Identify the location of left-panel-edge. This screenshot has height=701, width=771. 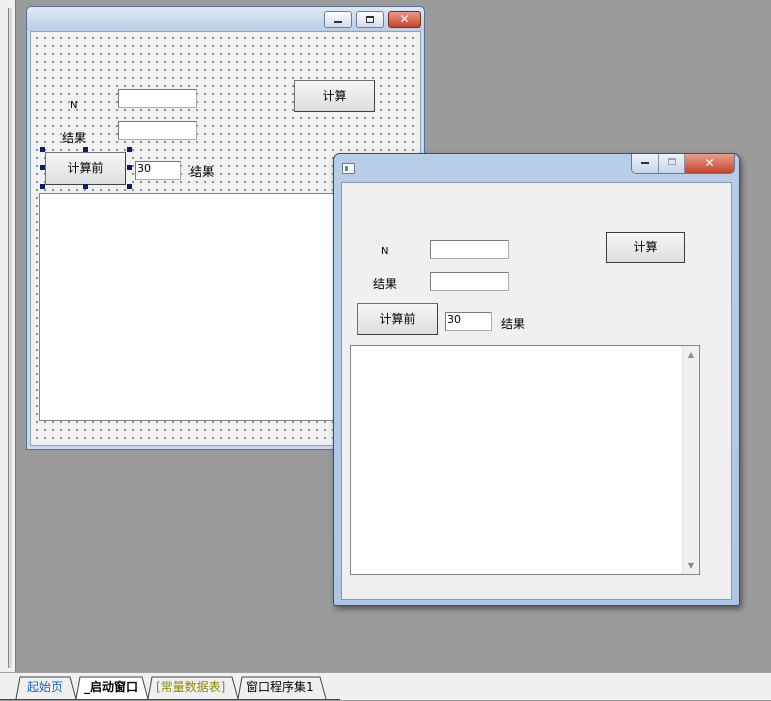
(8, 336).